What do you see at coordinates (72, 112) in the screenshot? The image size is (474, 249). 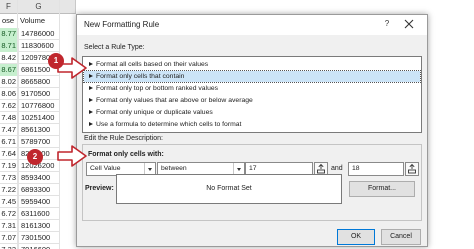 I see `callout-arrows` at bounding box center [72, 112].